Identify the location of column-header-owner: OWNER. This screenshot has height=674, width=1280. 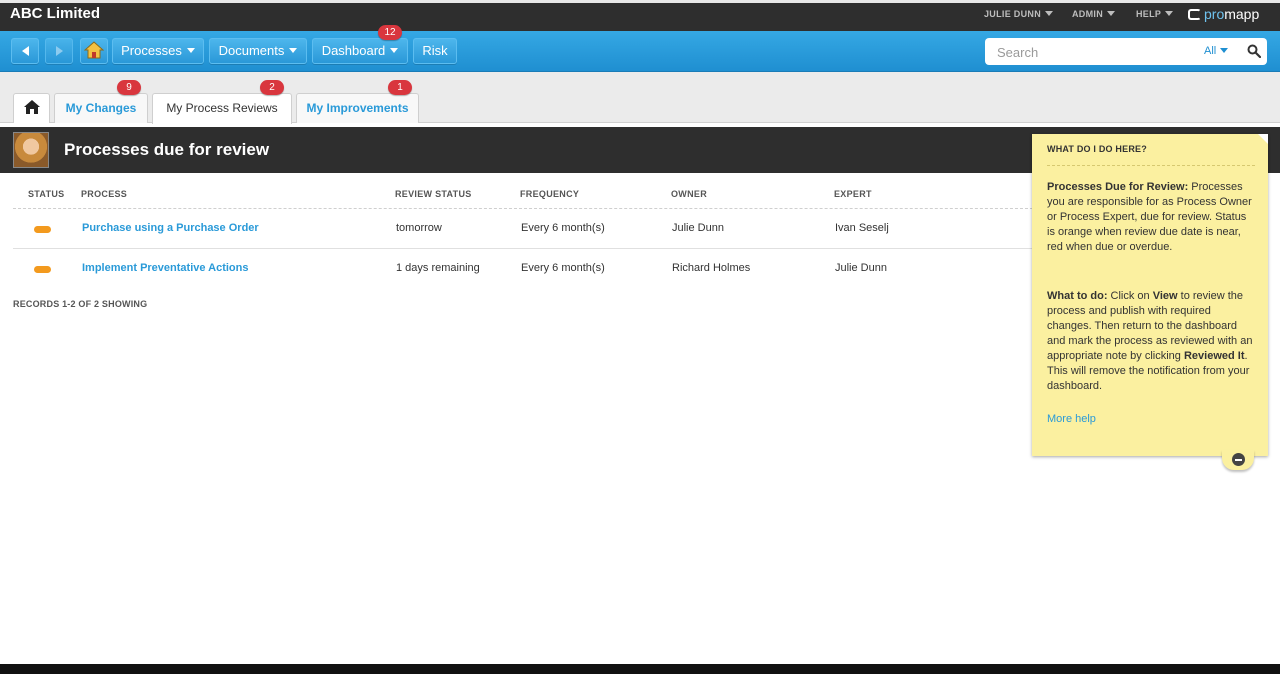
(689, 194).